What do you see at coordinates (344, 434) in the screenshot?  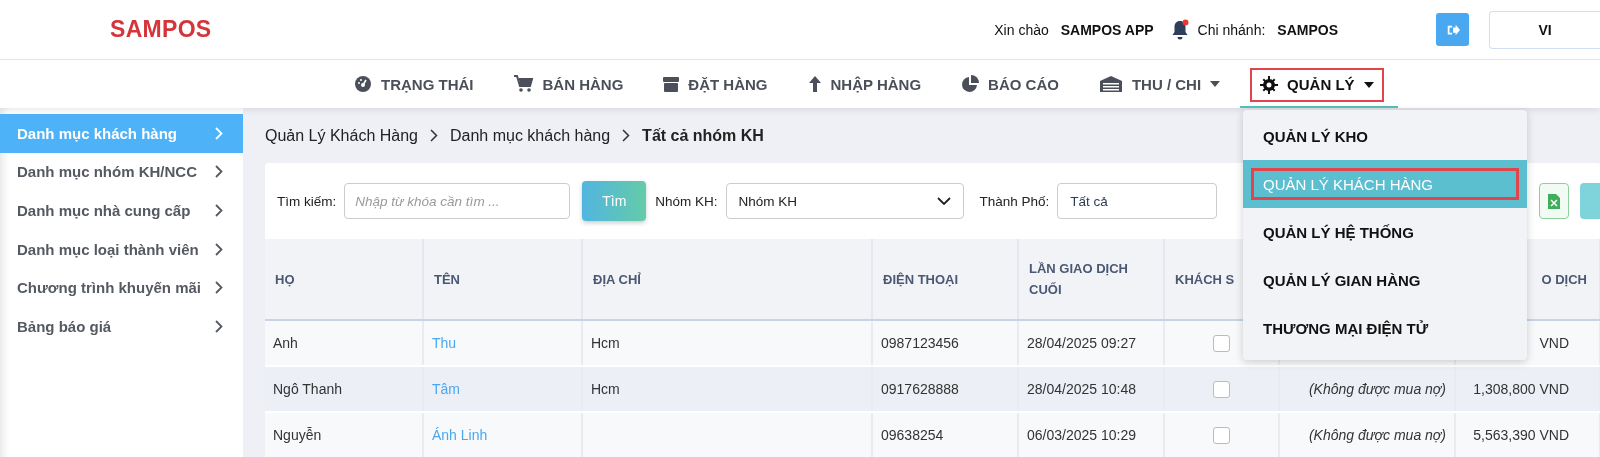 I see `table-cell: Nguyễn` at bounding box center [344, 434].